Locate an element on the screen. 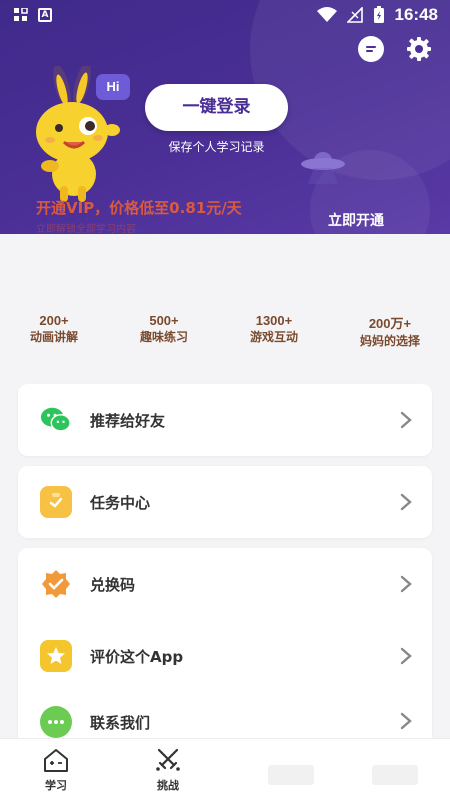 Image resolution: width=450 pixels, height=800 pixels. hi-speech-bubble: Hi is located at coordinates (113, 87).